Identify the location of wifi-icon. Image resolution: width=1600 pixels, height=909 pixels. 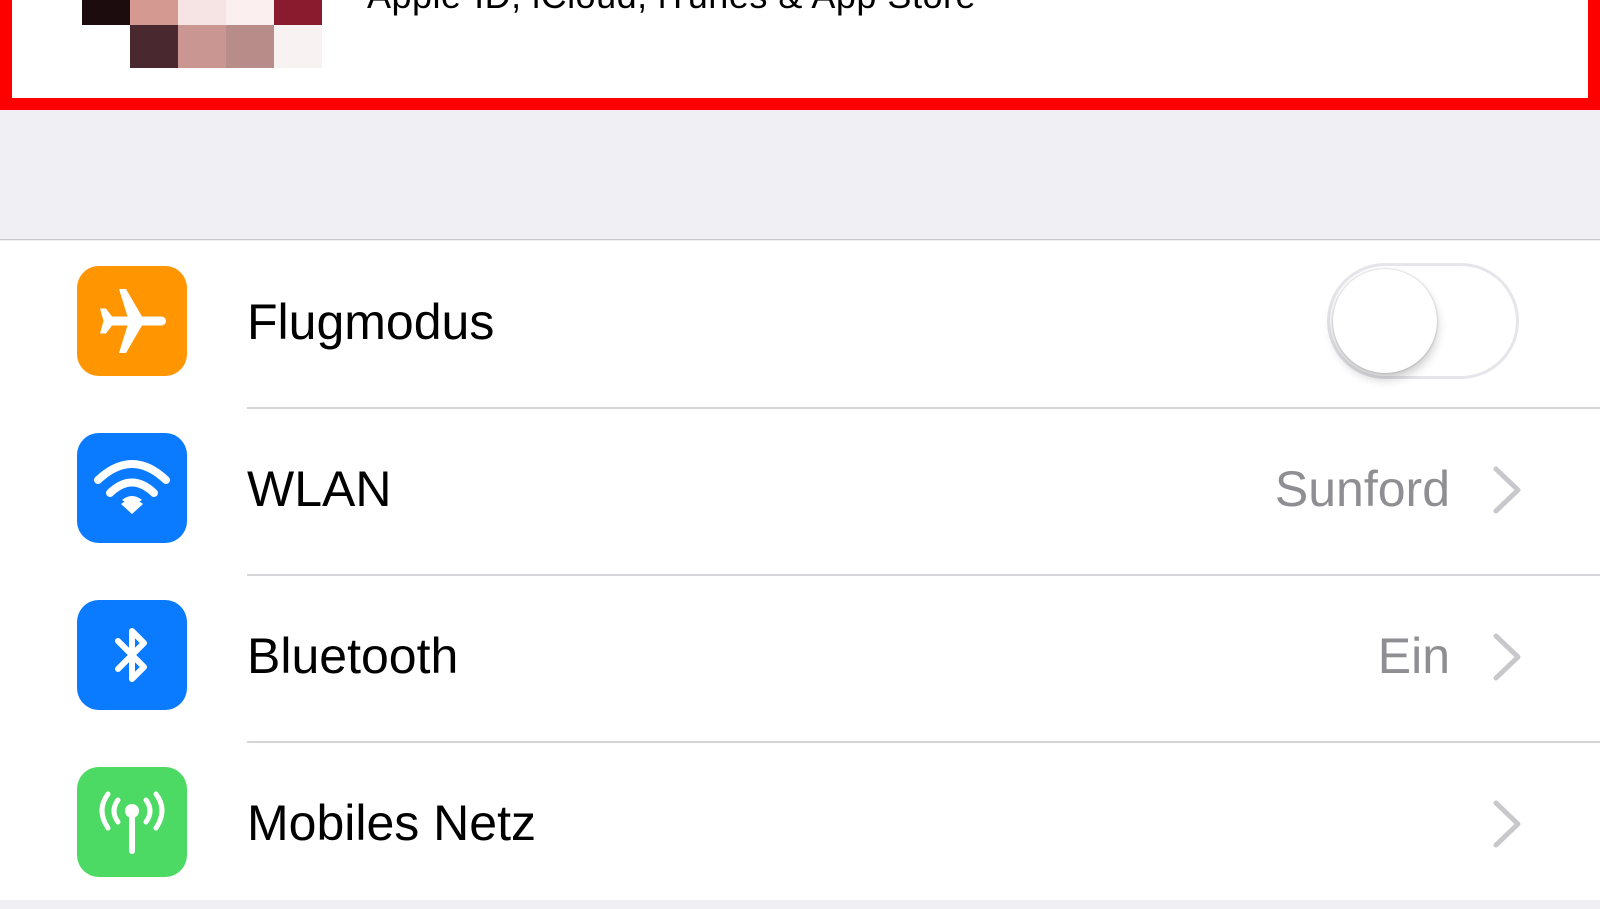
(132, 488).